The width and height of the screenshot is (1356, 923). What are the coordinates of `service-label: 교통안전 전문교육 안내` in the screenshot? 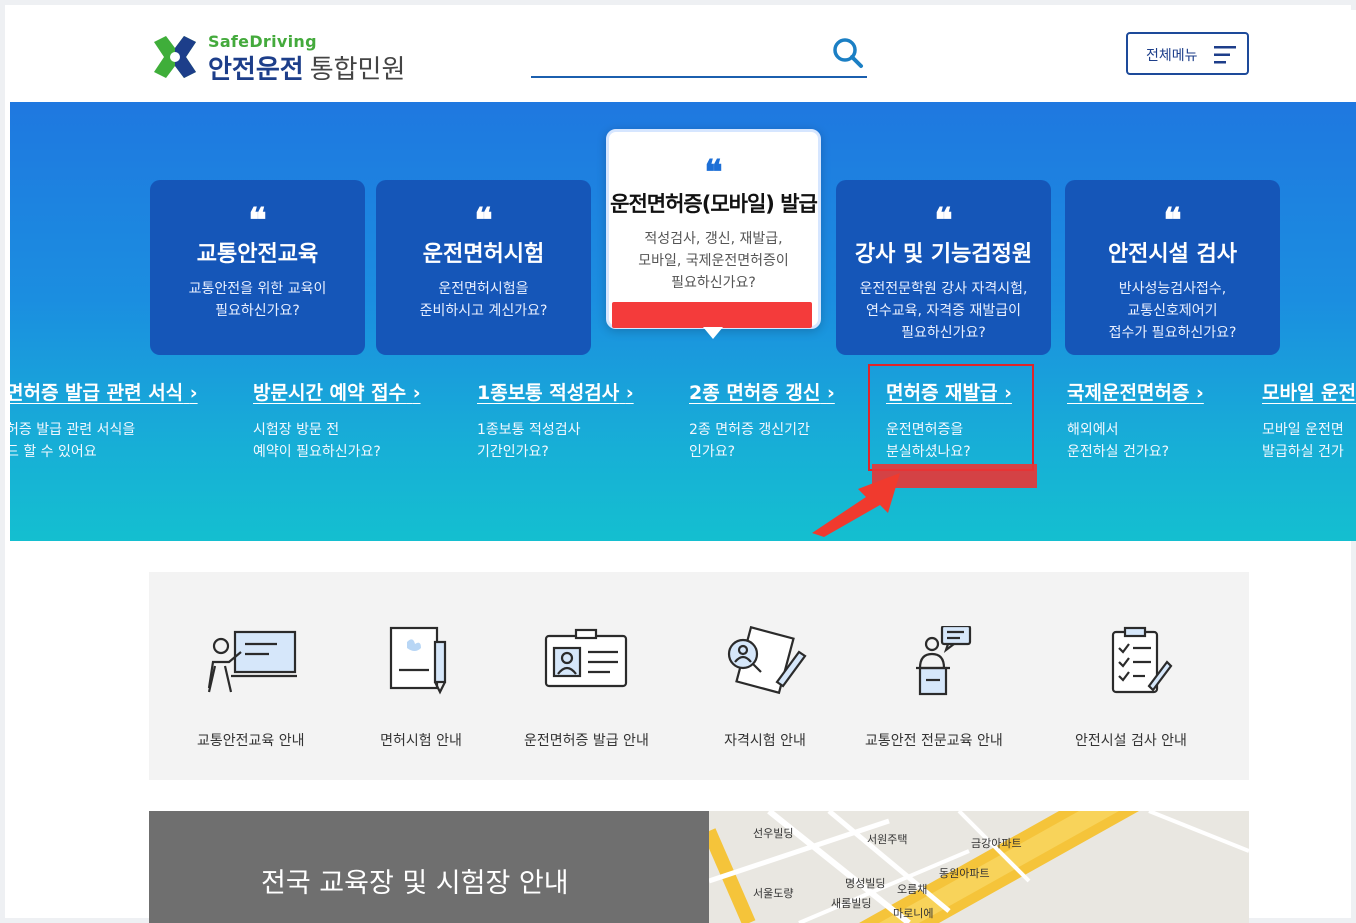 It's located at (934, 741).